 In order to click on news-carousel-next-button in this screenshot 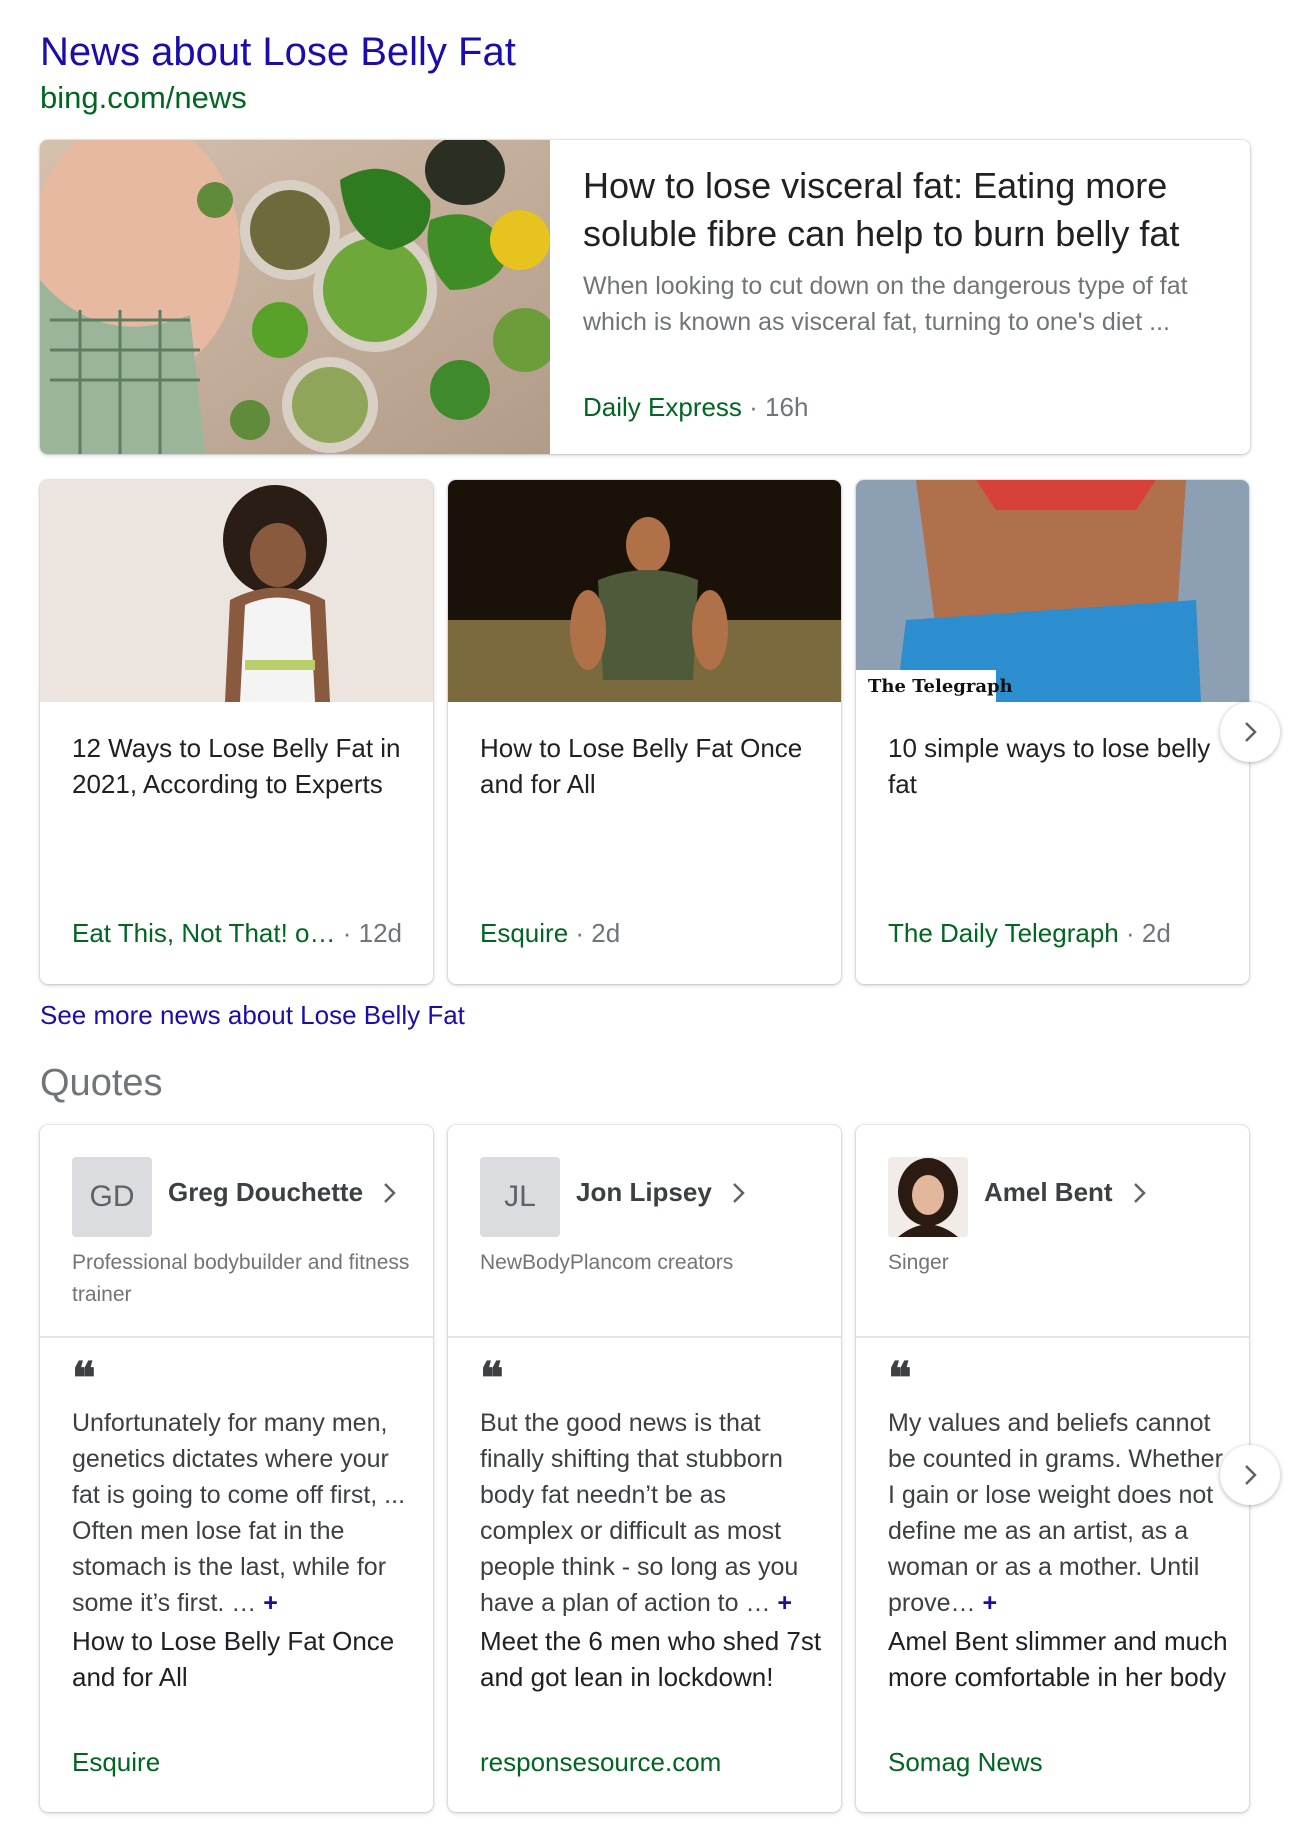, I will do `click(1250, 732)`.